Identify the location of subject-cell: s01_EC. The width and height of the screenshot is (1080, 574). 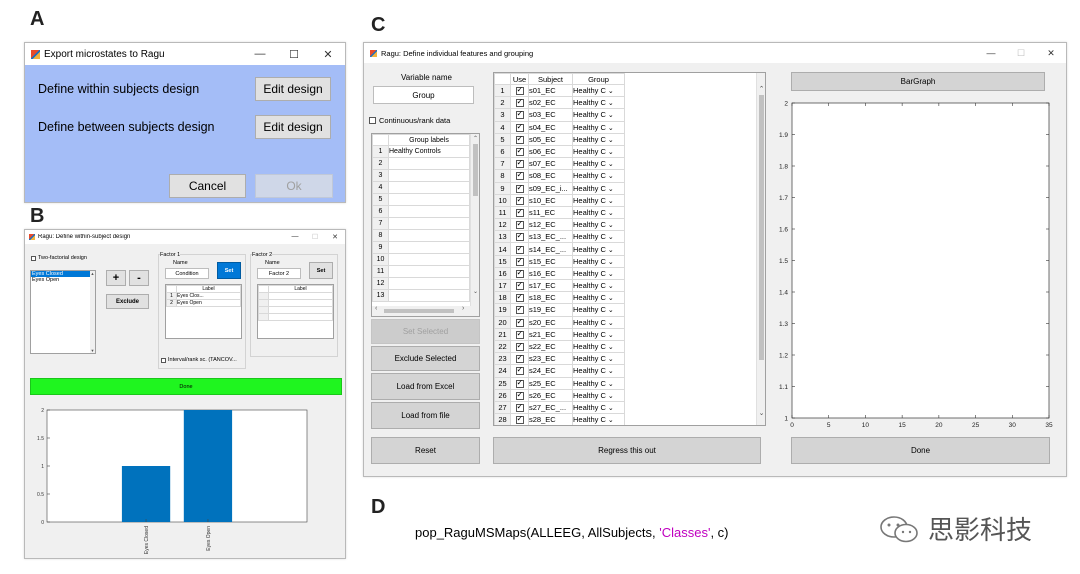
(550, 90).